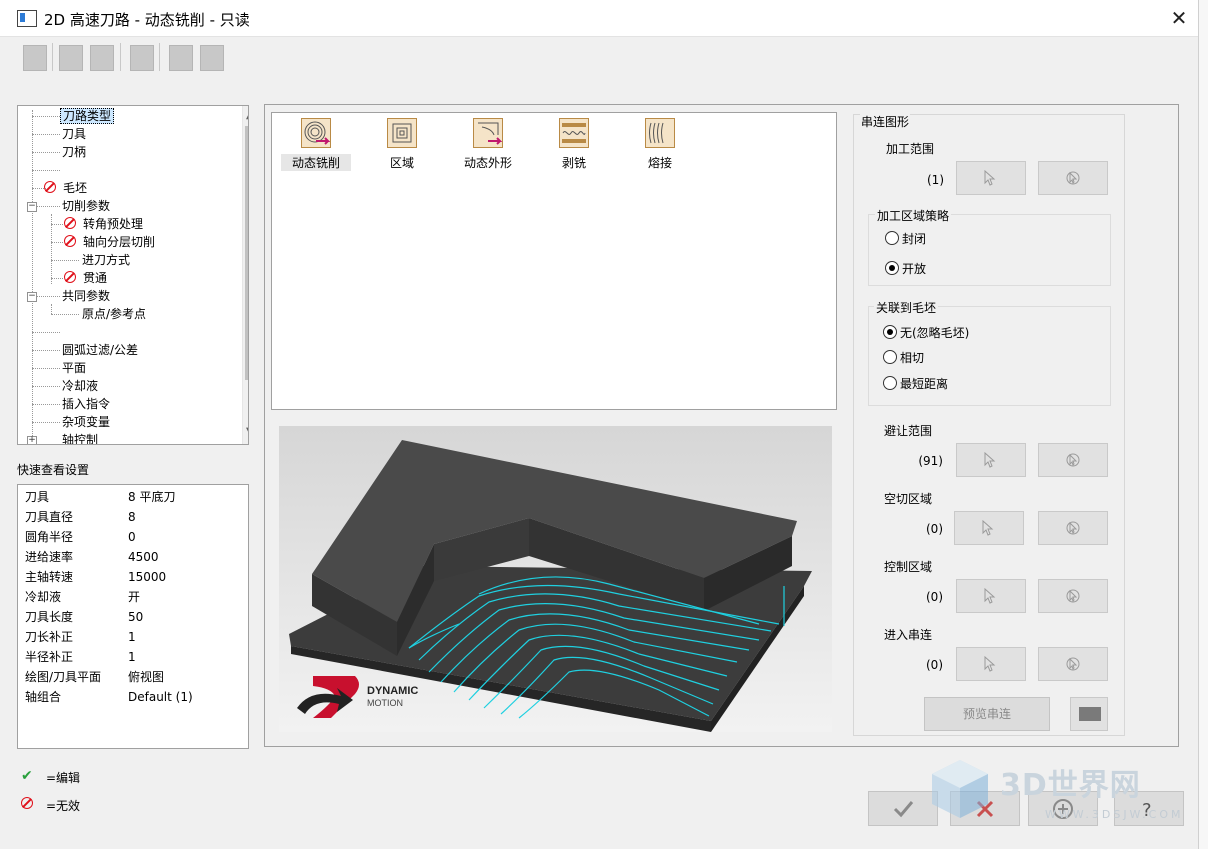 This screenshot has height=849, width=1208. What do you see at coordinates (926, 333) in the screenshot?
I see `stock-ignore-radio: 无(忽略毛坯)` at bounding box center [926, 333].